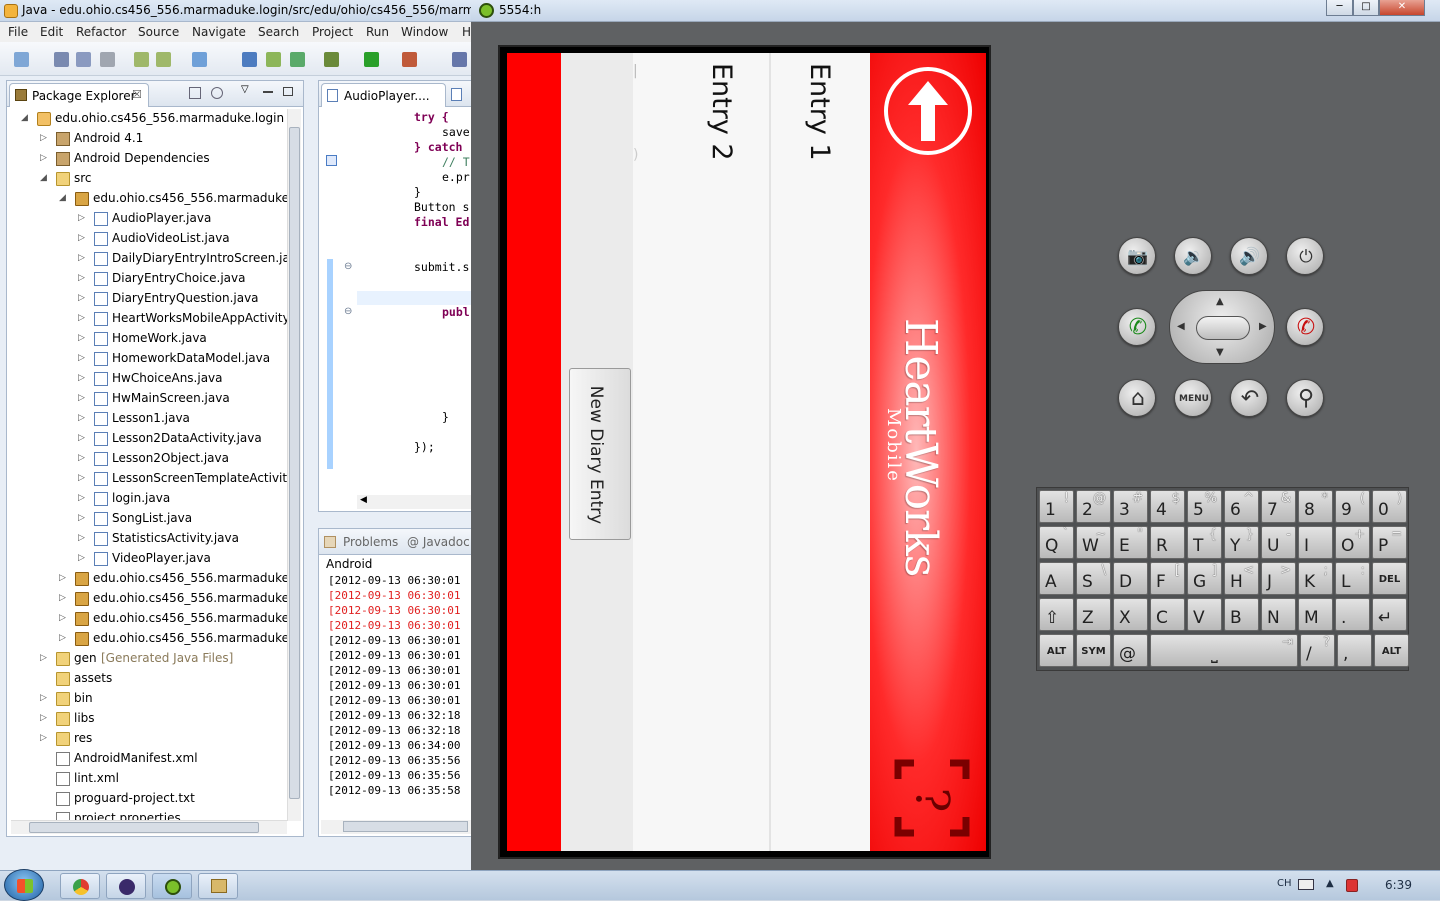 This screenshot has height=901, width=1440. Describe the element at coordinates (1305, 327) in the screenshot. I see `end-call-button: ✆` at that location.